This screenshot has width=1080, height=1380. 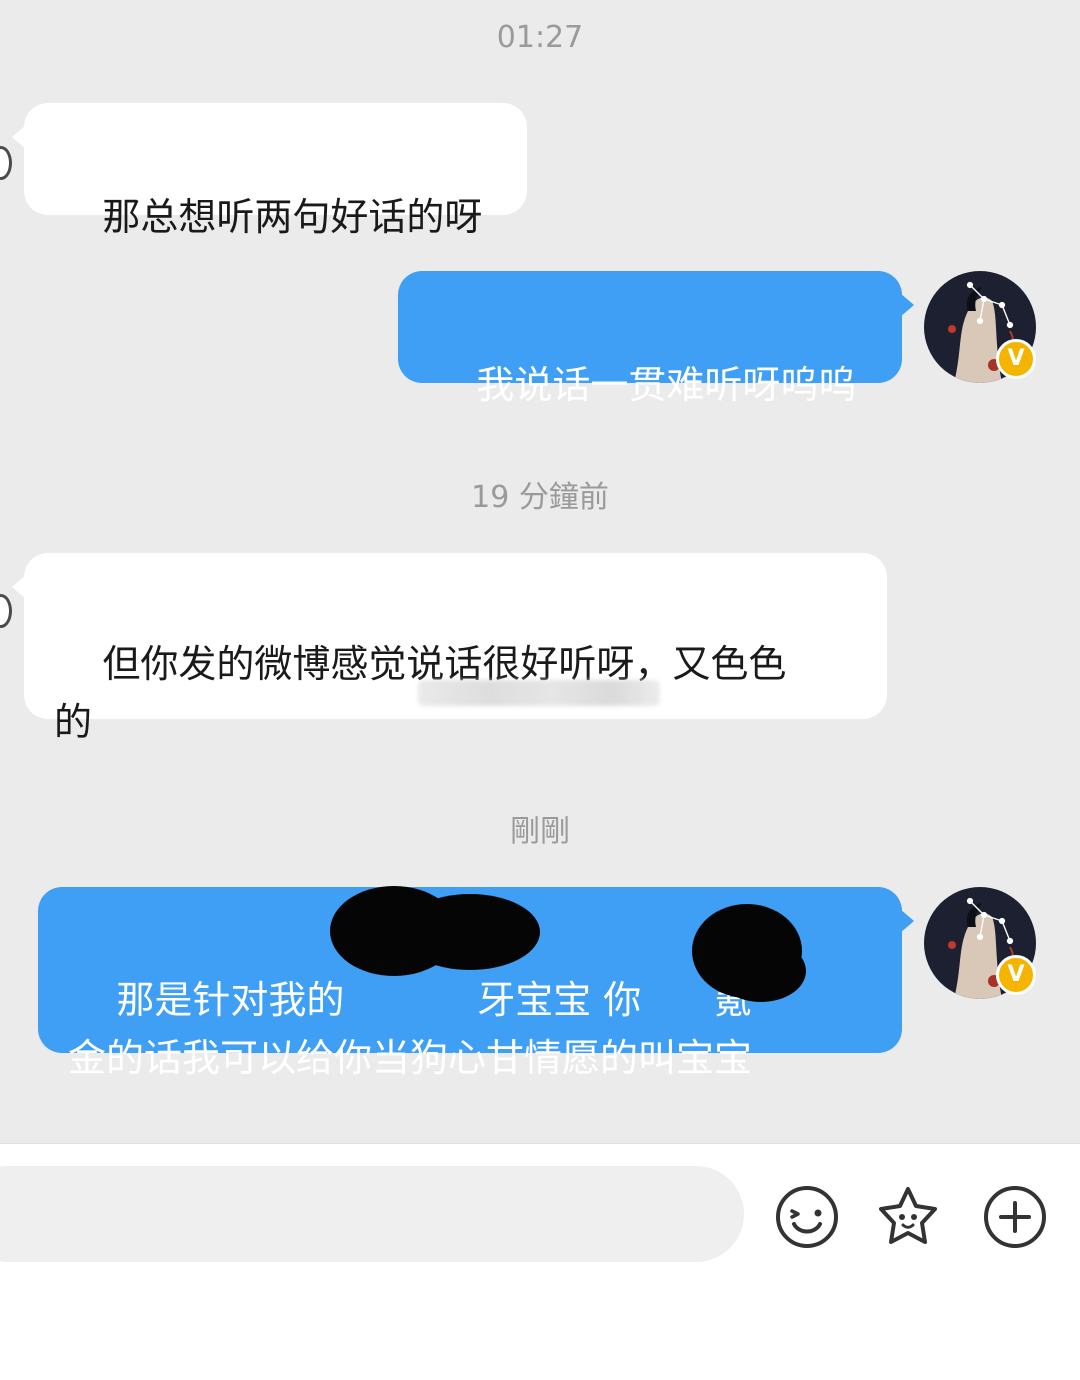 What do you see at coordinates (372, 1214) in the screenshot?
I see `message-input` at bounding box center [372, 1214].